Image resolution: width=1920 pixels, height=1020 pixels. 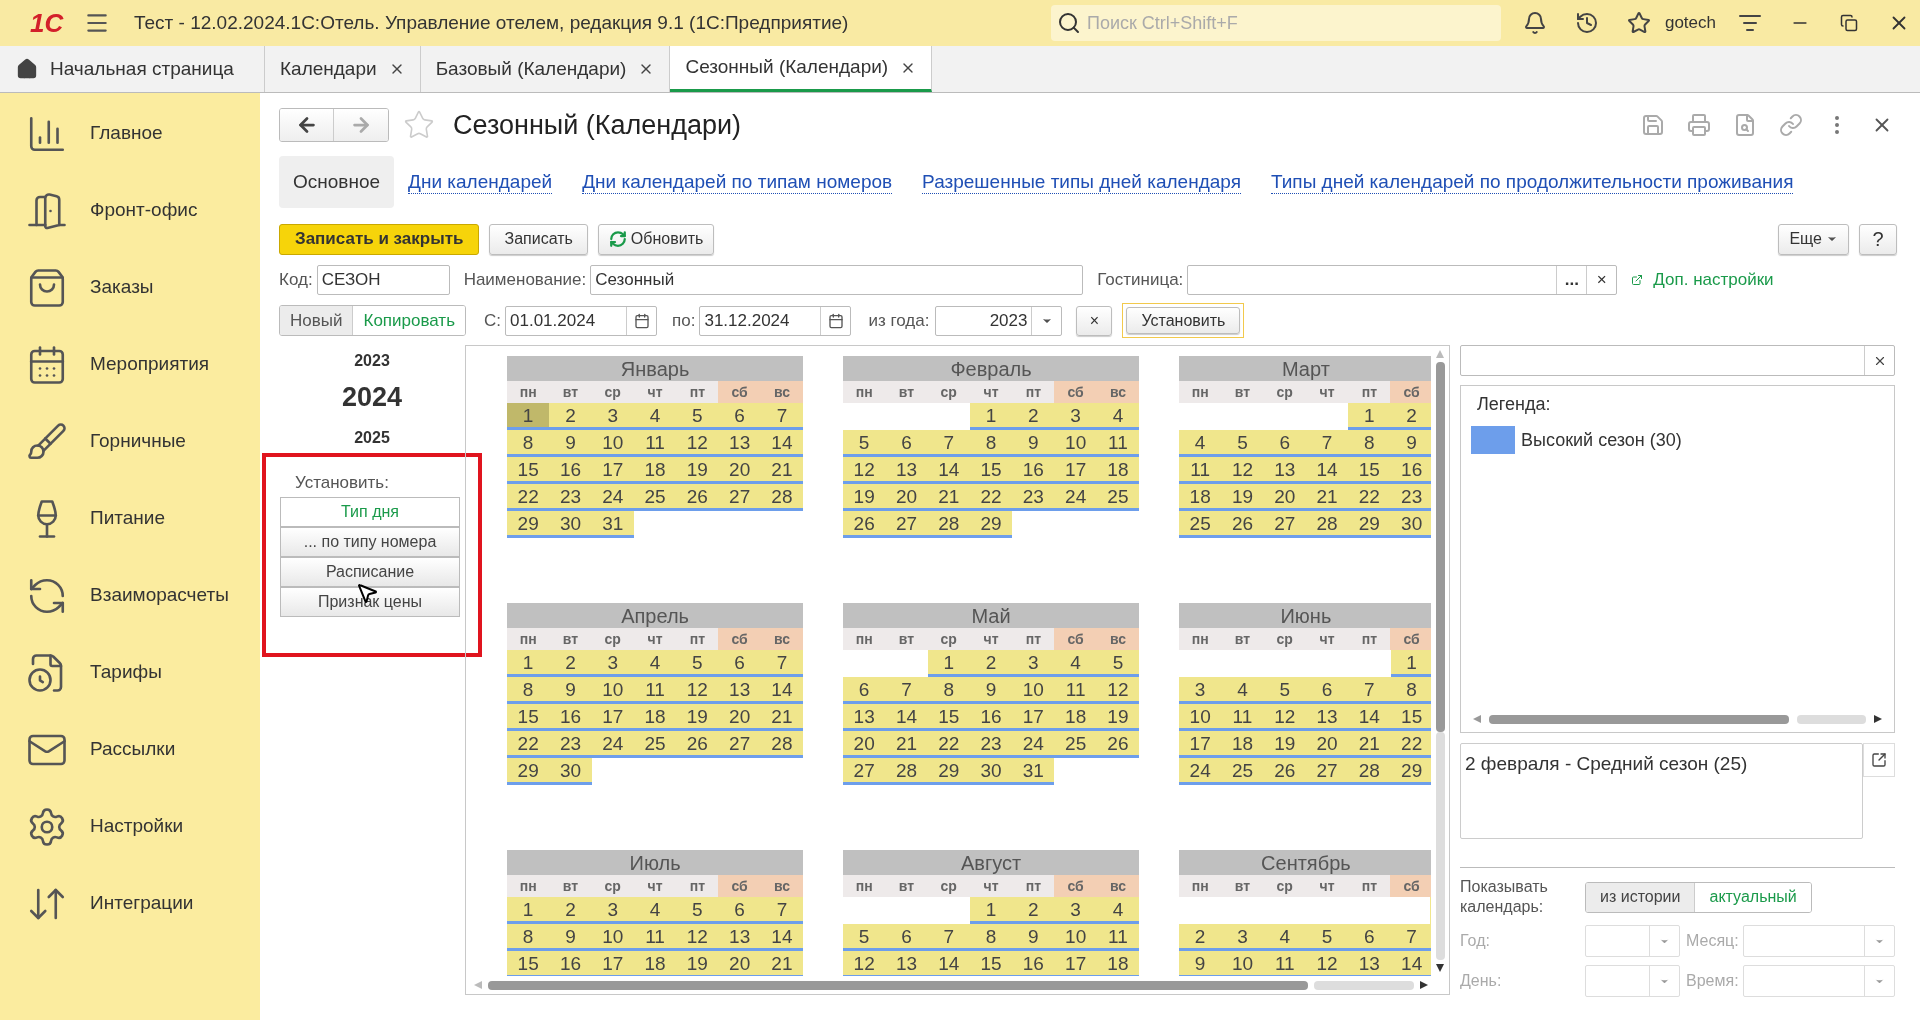 I want to click on day-cell: 27, so click(x=864, y=771).